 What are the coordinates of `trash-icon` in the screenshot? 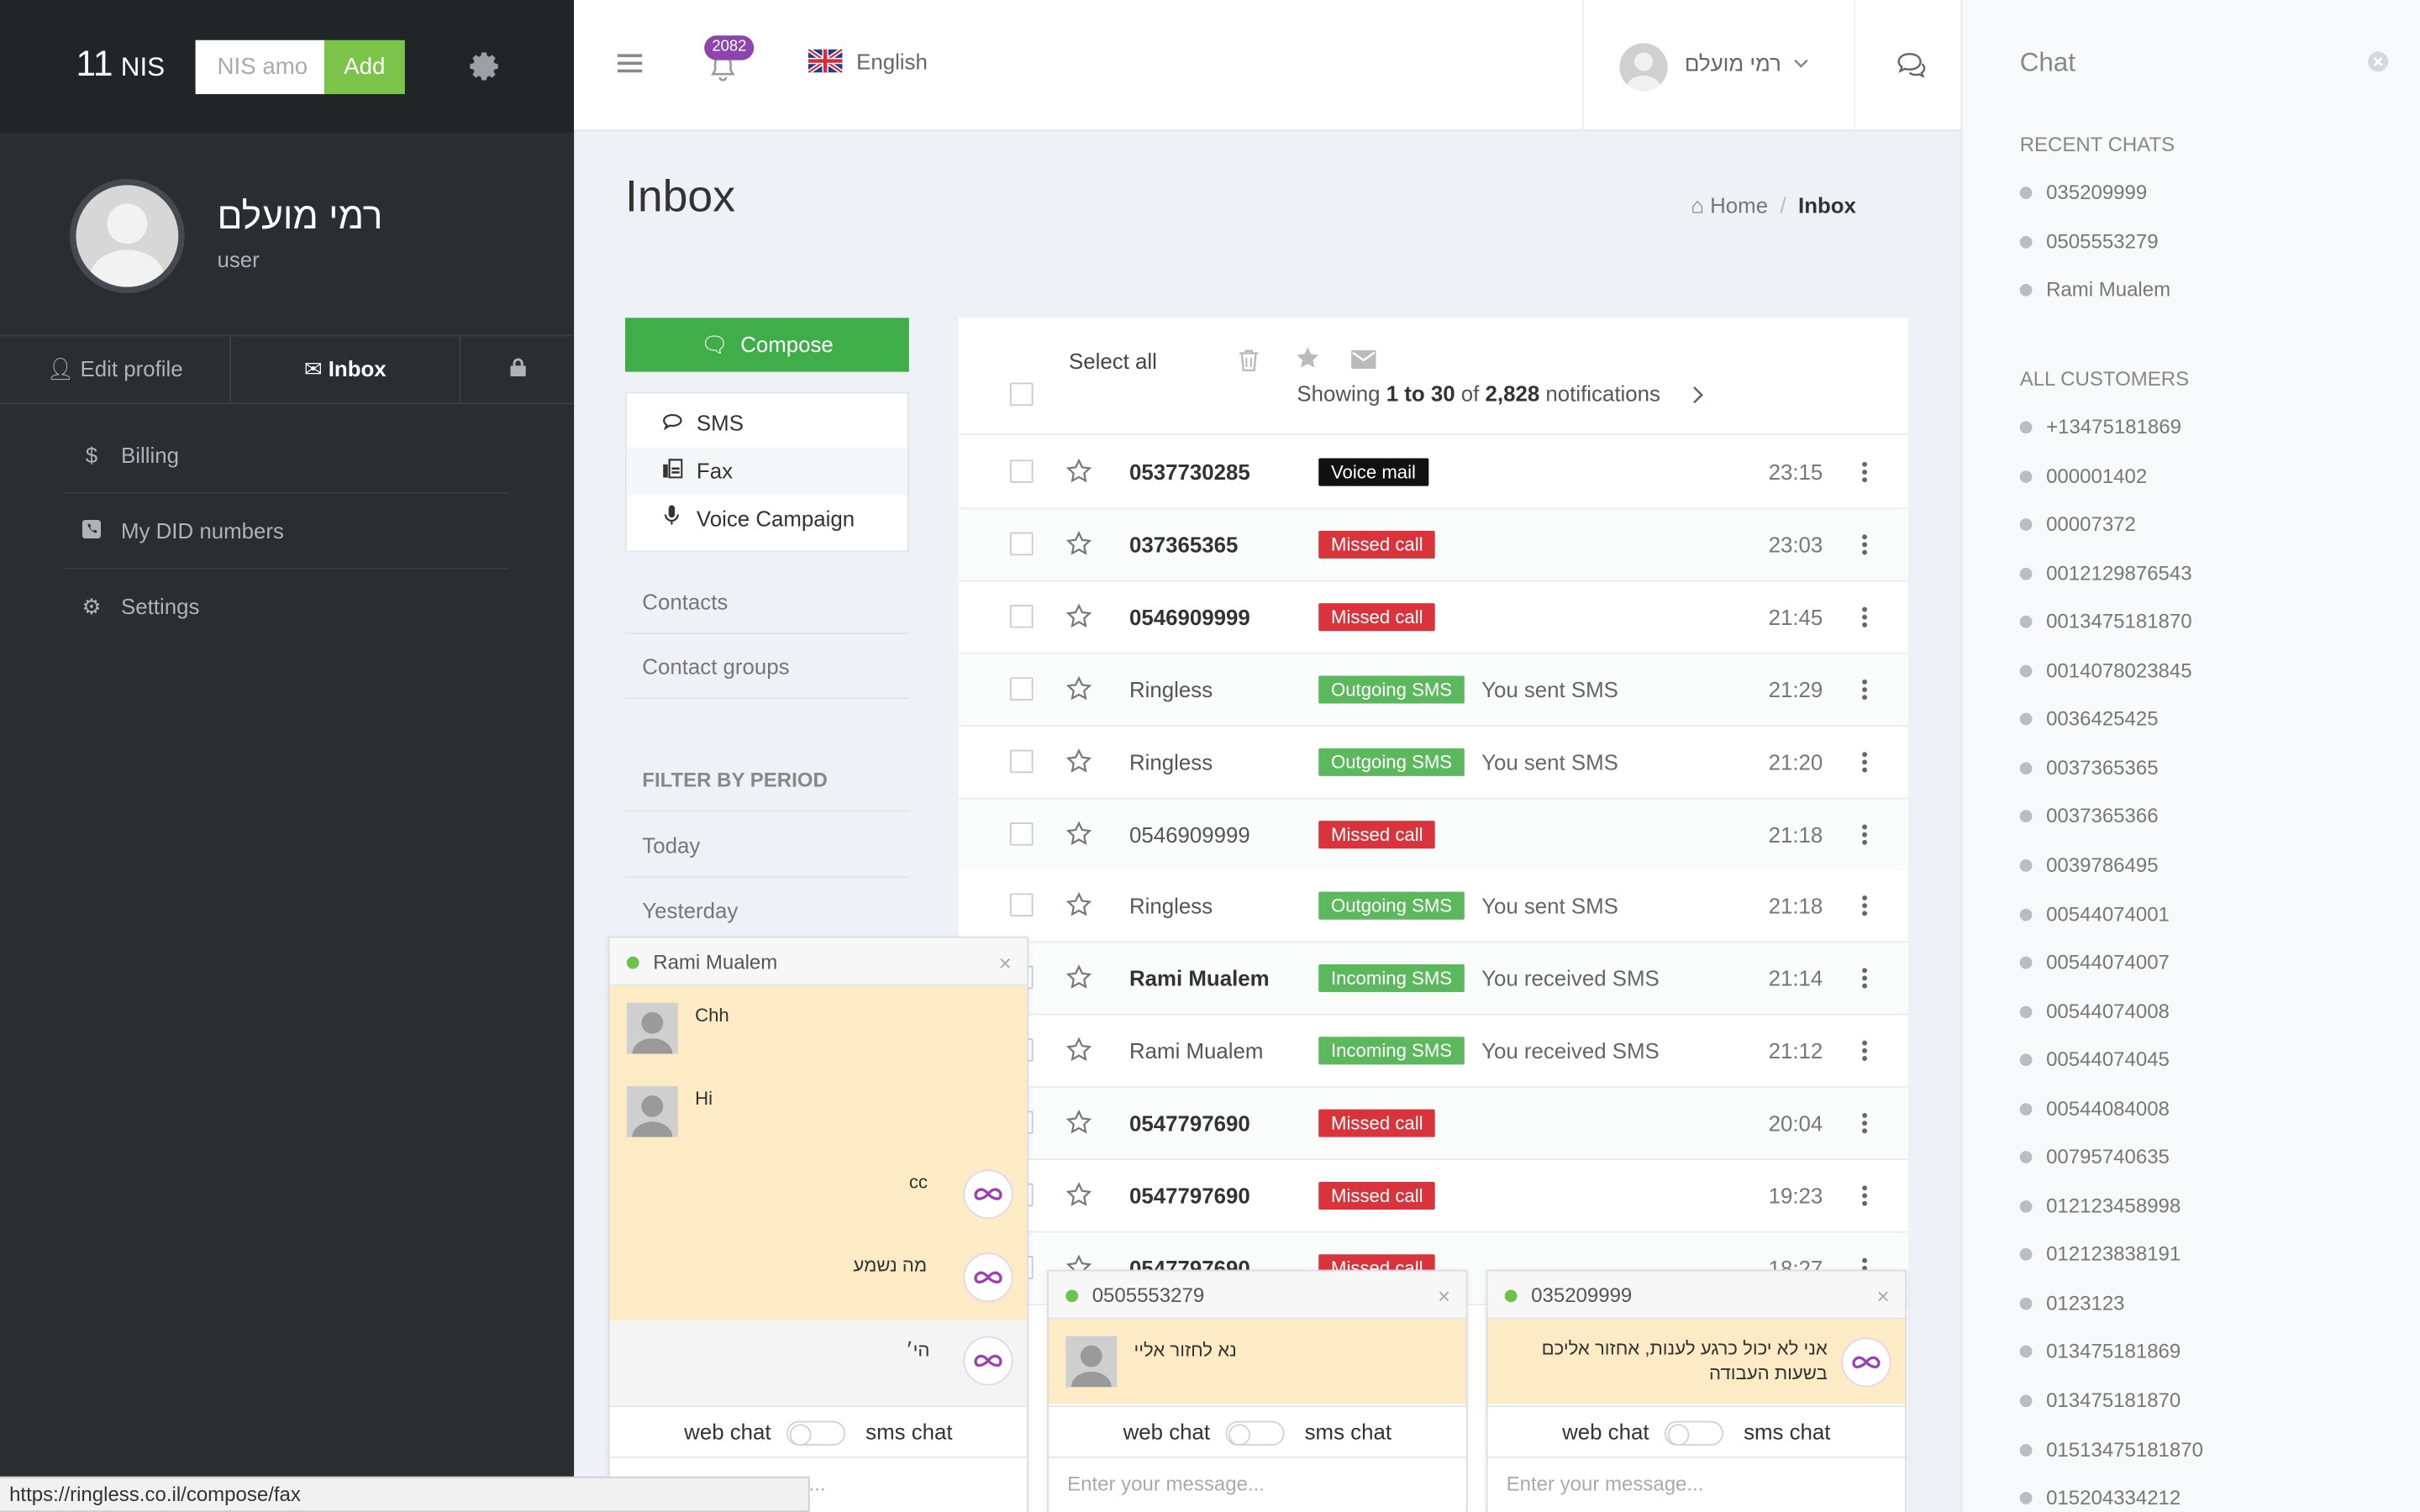 It's located at (1249, 360).